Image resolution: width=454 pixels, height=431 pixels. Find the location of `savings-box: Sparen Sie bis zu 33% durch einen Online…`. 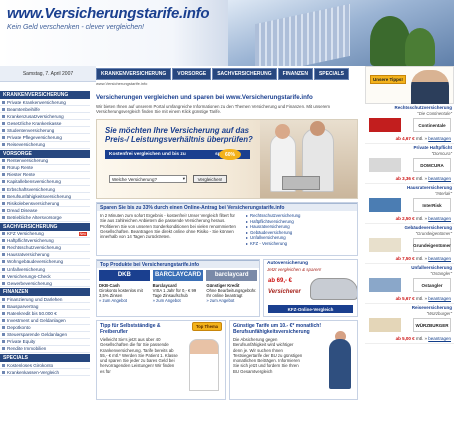

savings-box: Sparen Sie bis zu 33% durch einen Online… is located at coordinates (227, 229).